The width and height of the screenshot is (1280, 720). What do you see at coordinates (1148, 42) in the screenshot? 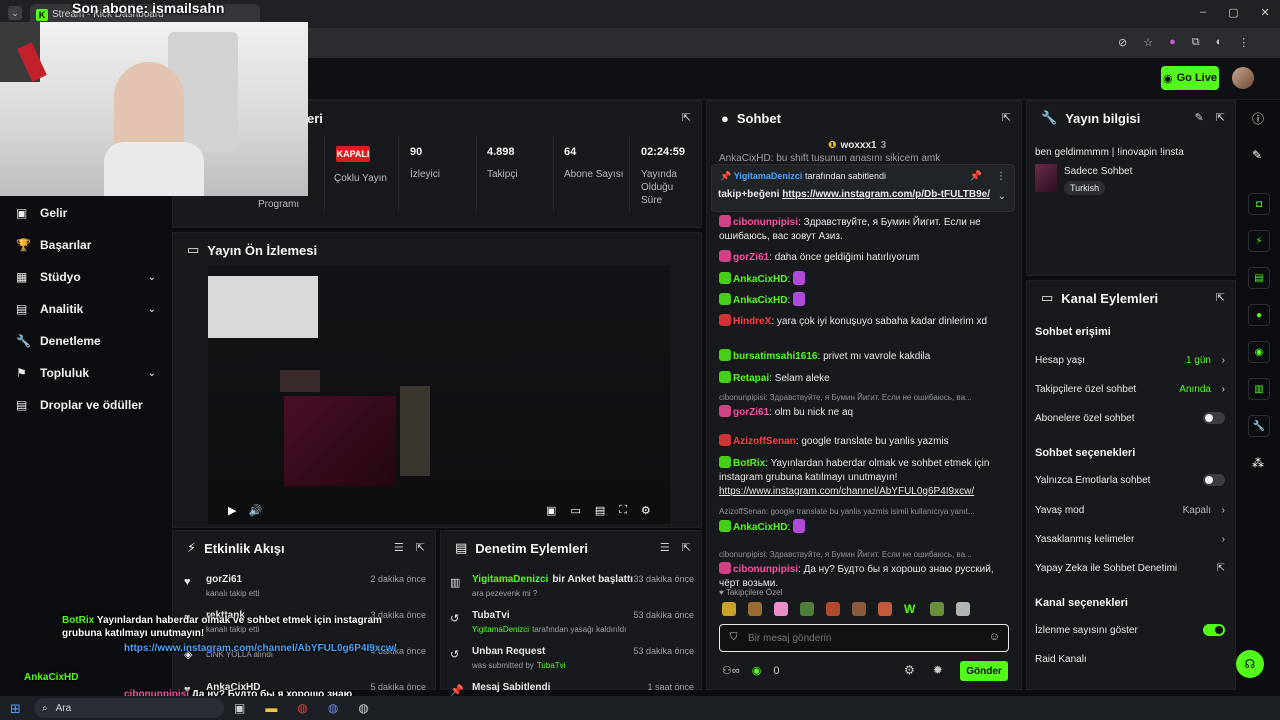
I see `bookmark-star-icon: ☆` at bounding box center [1148, 42].